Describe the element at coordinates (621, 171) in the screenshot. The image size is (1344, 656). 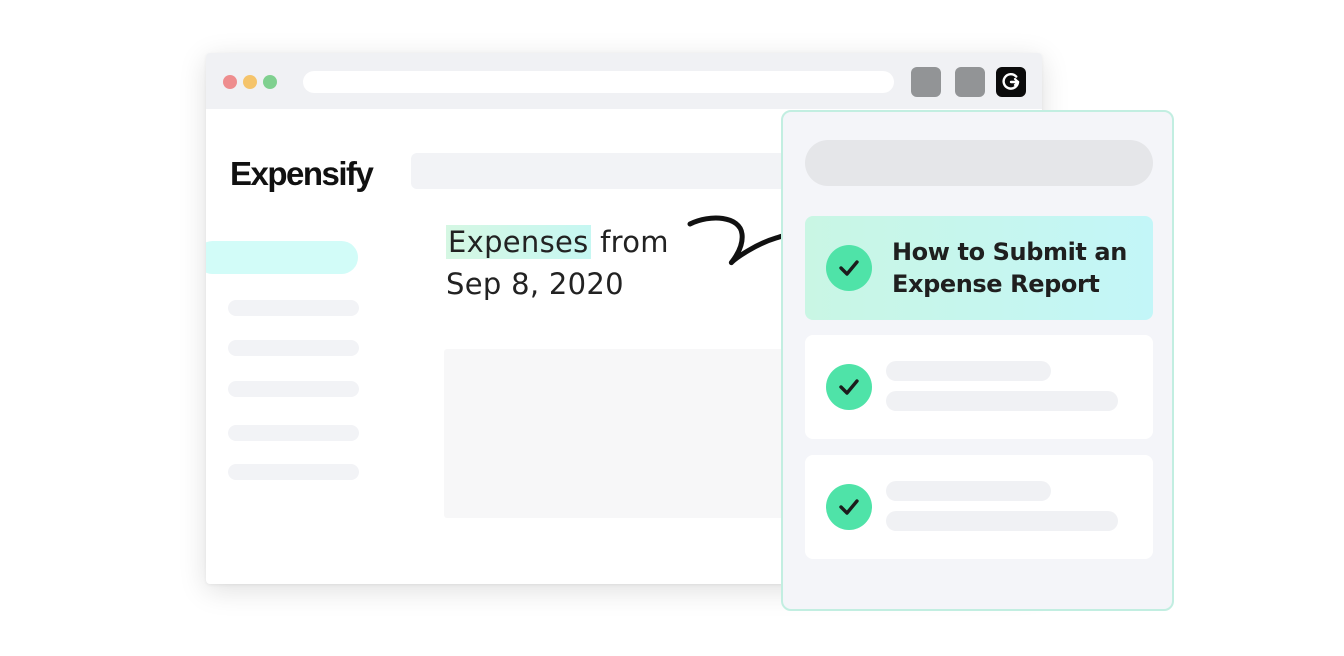
I see `app-search-bar` at that location.